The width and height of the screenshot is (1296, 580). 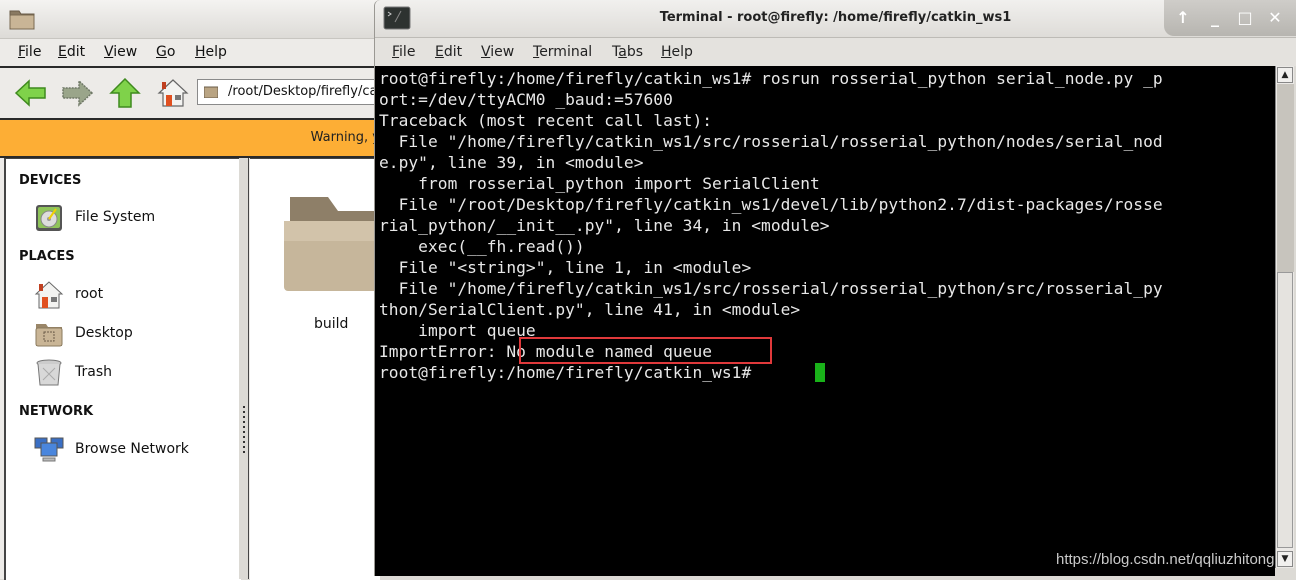 I want to click on sidebar-heading-devices: DEVICES, so click(x=50, y=180).